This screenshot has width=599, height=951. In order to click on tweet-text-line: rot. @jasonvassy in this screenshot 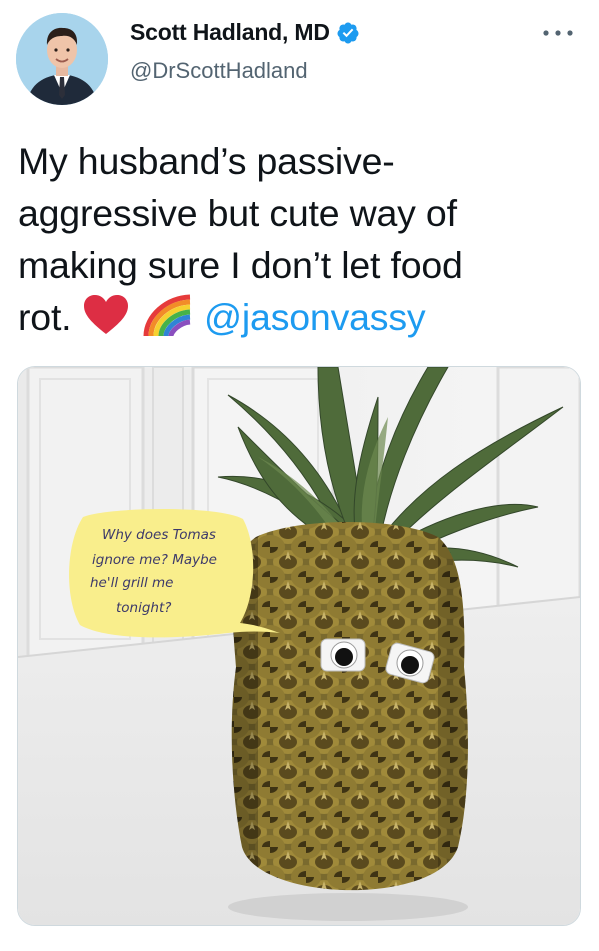, I will do `click(298, 317)`.